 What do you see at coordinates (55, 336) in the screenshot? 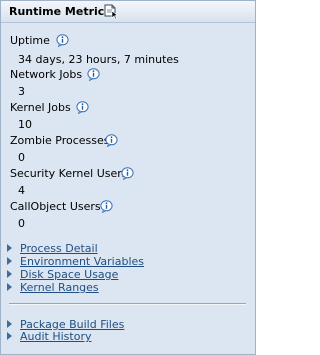
I see `link-label: Audit History` at bounding box center [55, 336].